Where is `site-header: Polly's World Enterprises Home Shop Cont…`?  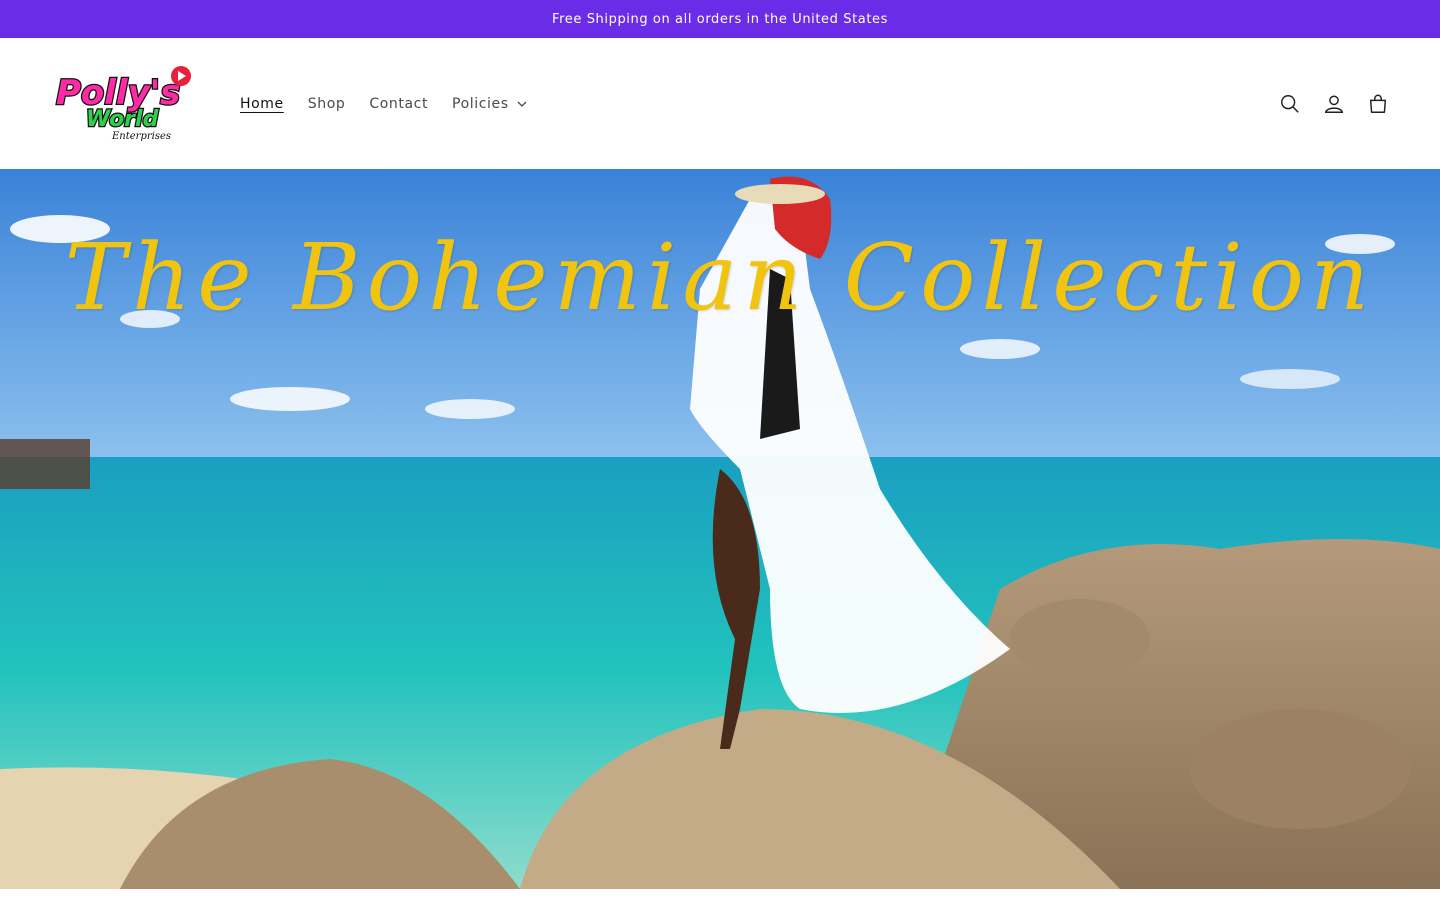 site-header: Polly's World Enterprises Home Shop Cont… is located at coordinates (720, 103).